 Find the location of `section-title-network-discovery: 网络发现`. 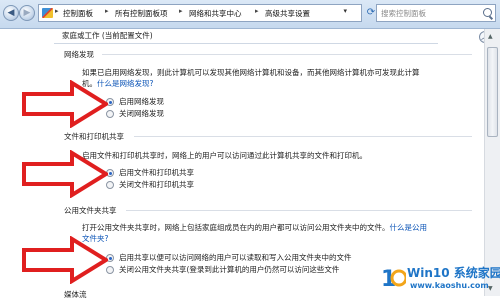

section-title-network-discovery: 网络发现 is located at coordinates (79, 54).